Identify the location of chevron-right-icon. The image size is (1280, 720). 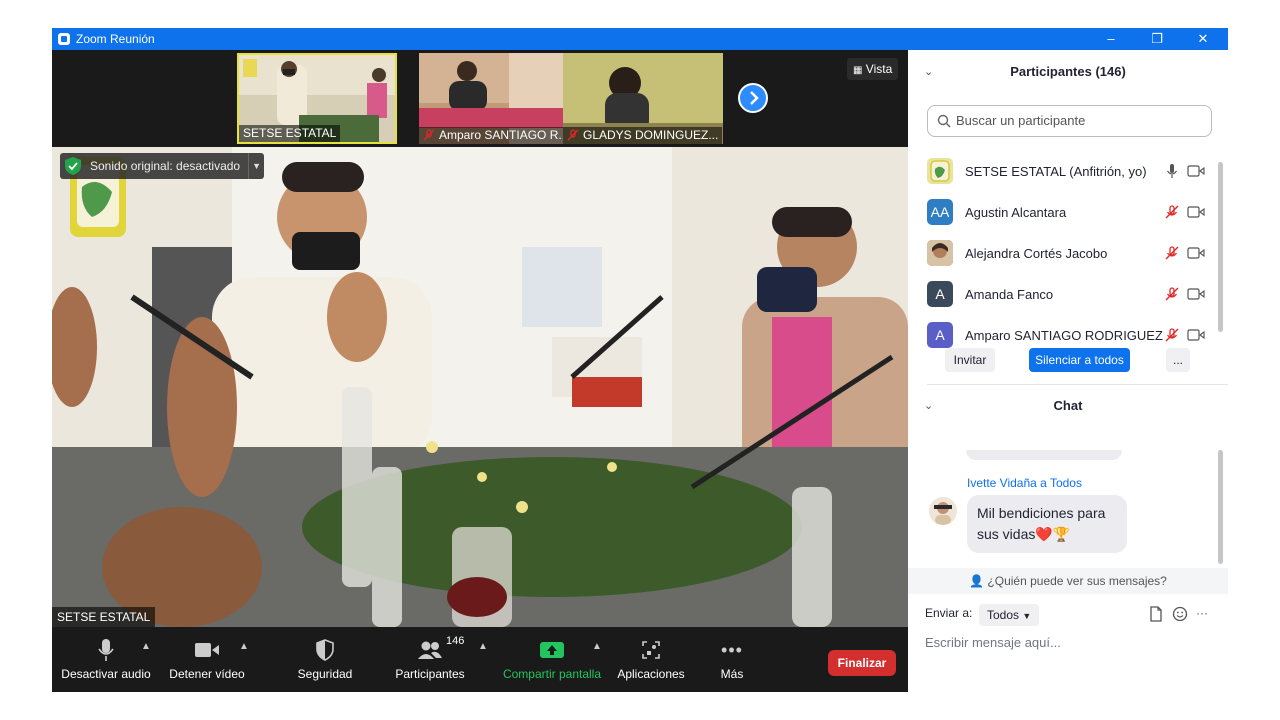
(754, 98).